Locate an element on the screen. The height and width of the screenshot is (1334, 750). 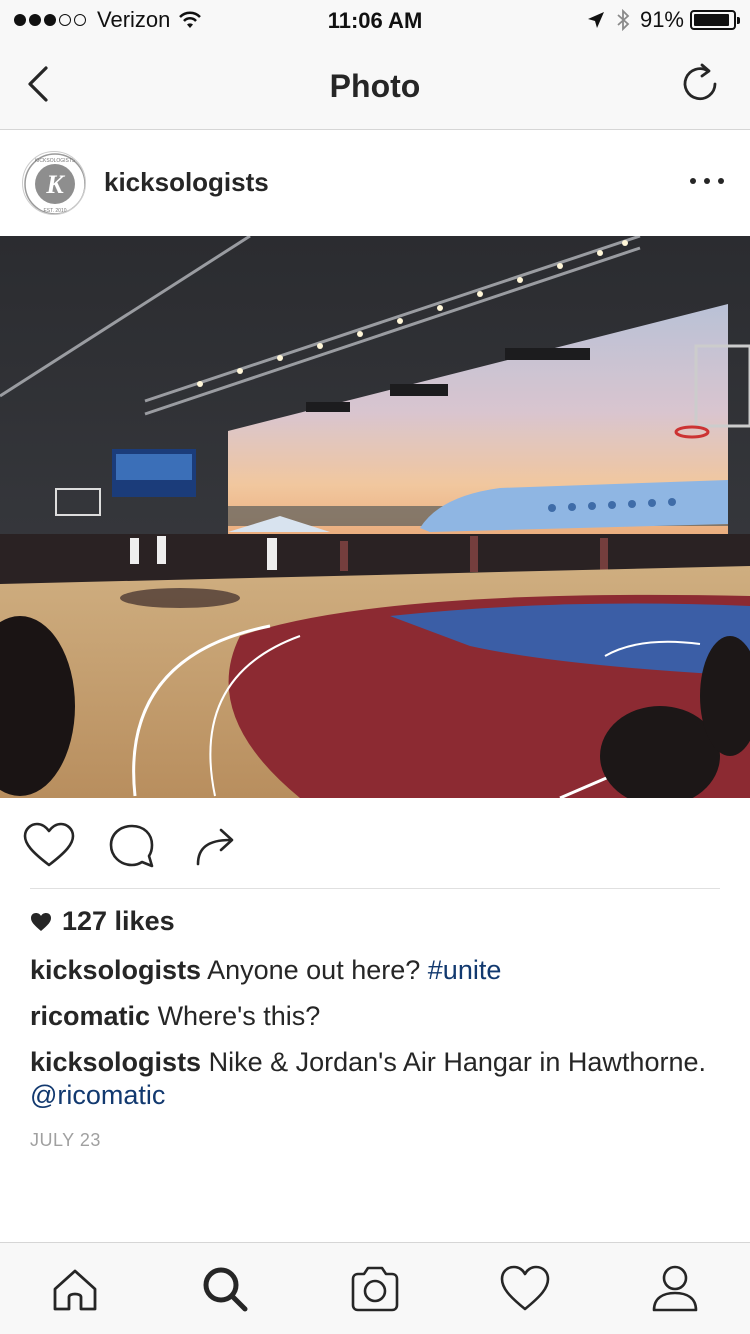
avatar-text-bottom: EST. 2010 is located at coordinates (54, 211).